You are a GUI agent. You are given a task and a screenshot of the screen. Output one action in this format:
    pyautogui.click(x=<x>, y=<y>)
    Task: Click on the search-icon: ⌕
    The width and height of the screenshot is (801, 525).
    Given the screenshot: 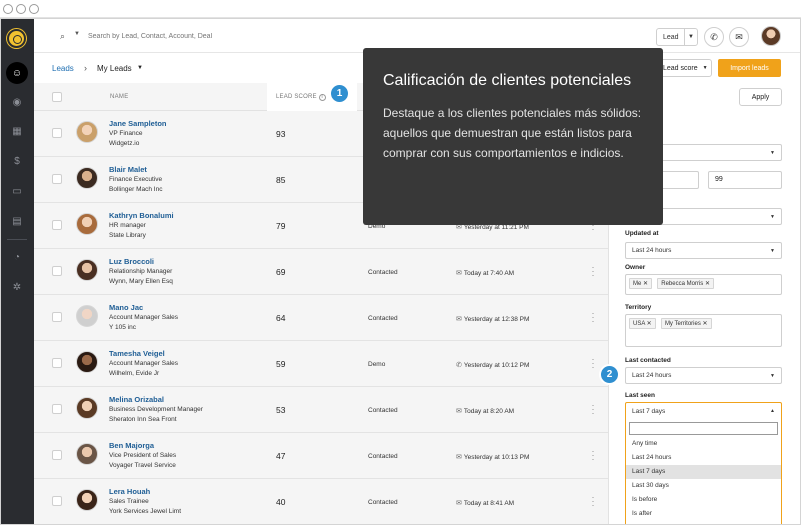 What is the action you would take?
    pyautogui.click(x=62, y=36)
    